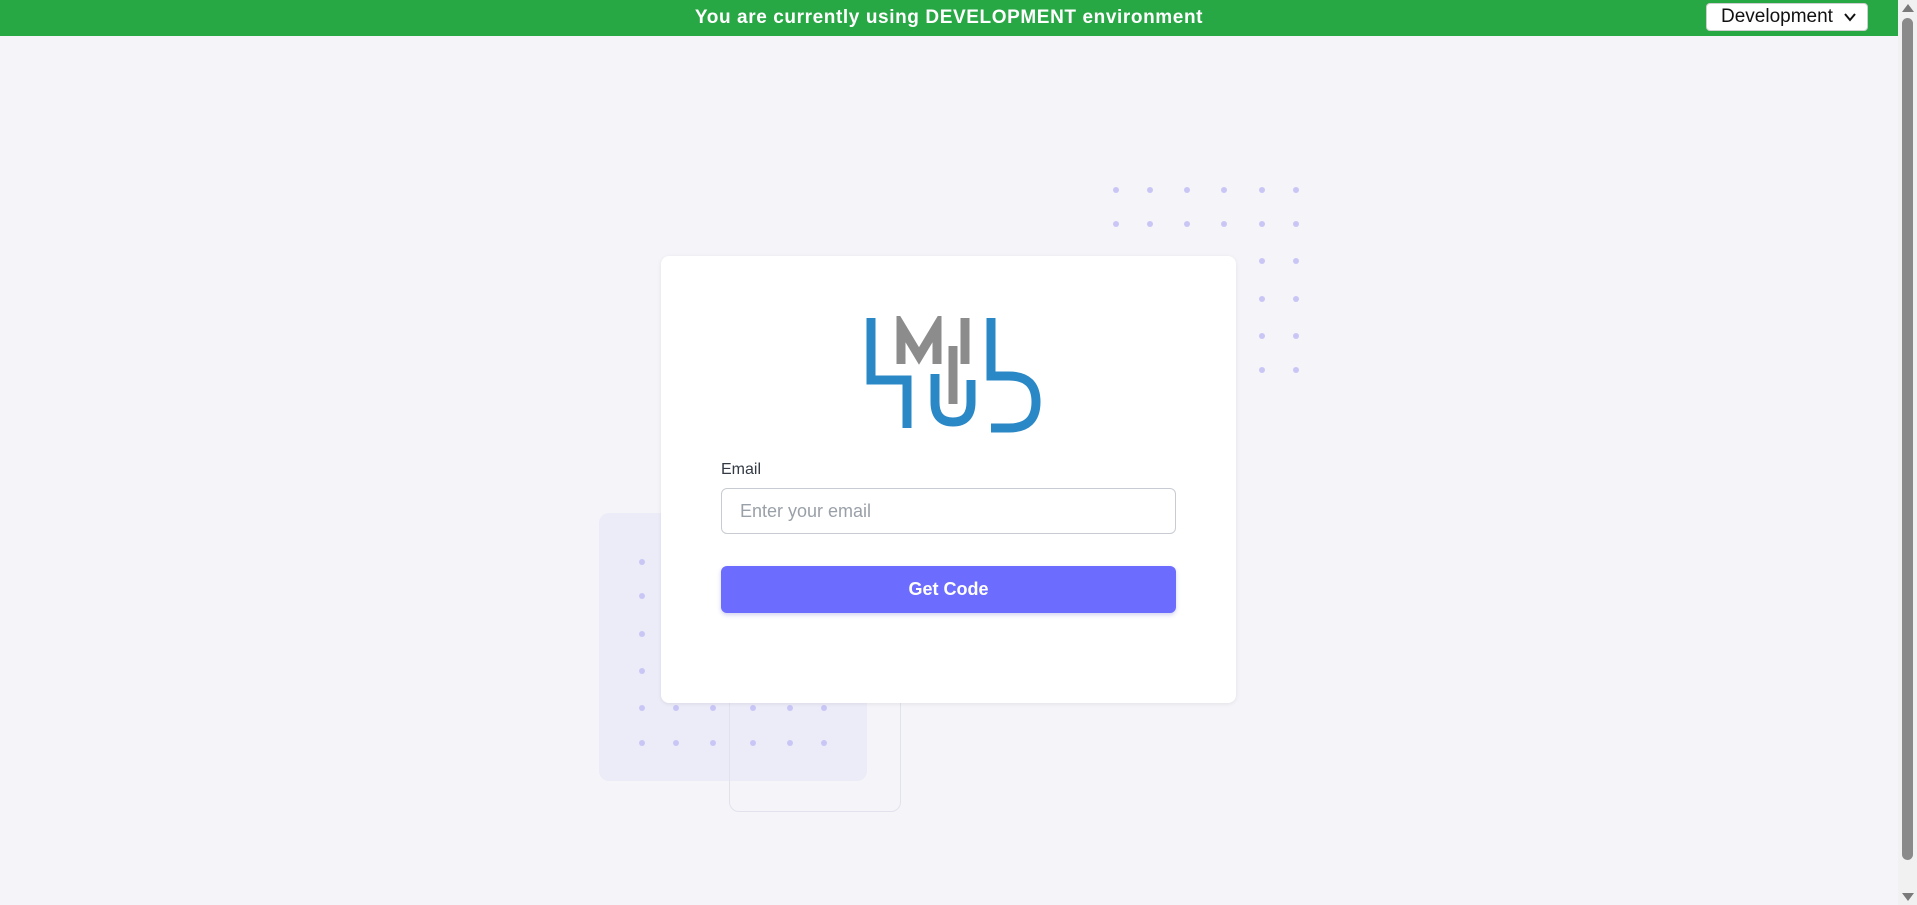 The width and height of the screenshot is (1917, 905). I want to click on scroll-up-arrow-icon, so click(1908, 8).